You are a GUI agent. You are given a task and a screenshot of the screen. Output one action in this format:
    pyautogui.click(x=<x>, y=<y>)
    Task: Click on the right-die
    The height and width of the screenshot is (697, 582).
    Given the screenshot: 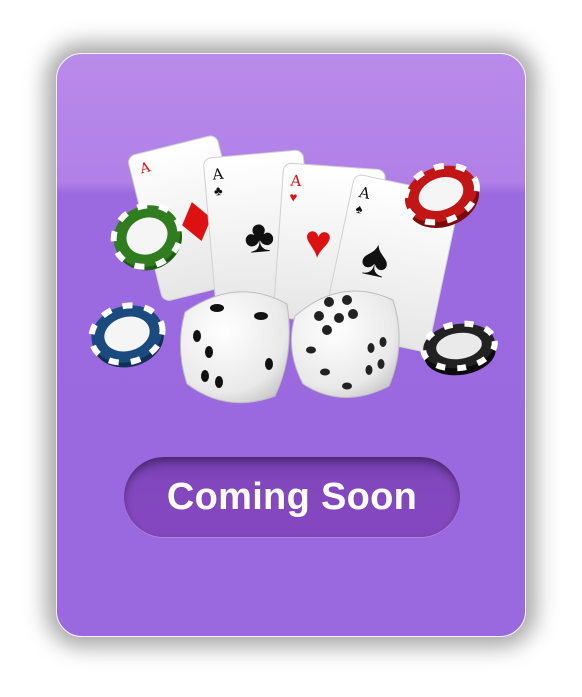 What is the action you would take?
    pyautogui.click(x=345, y=344)
    